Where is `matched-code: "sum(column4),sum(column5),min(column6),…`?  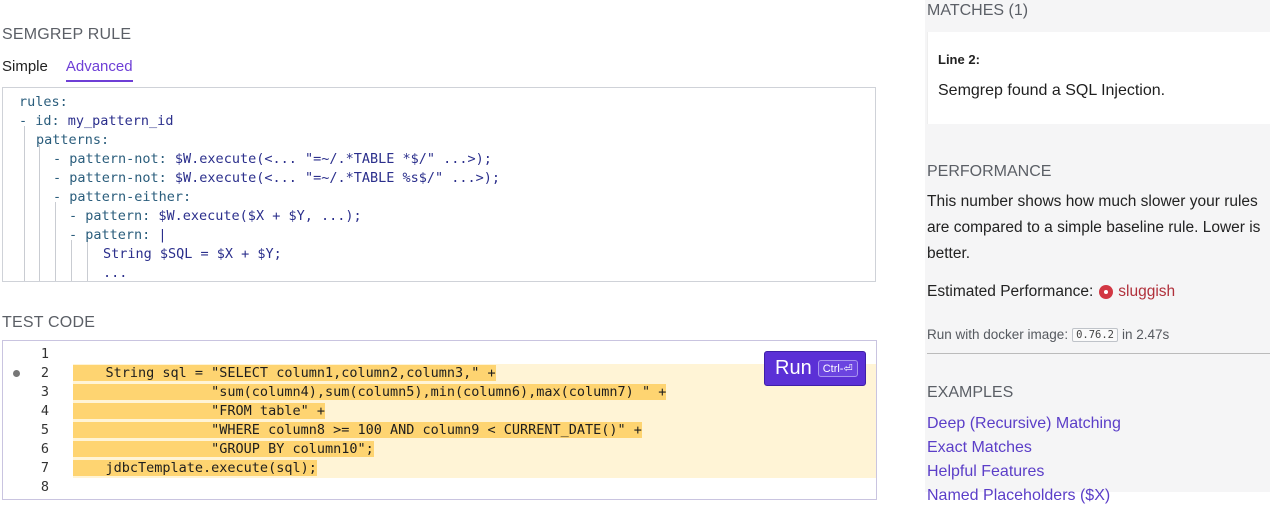 matched-code: "sum(column4),sum(column5),min(column6),… is located at coordinates (370, 392).